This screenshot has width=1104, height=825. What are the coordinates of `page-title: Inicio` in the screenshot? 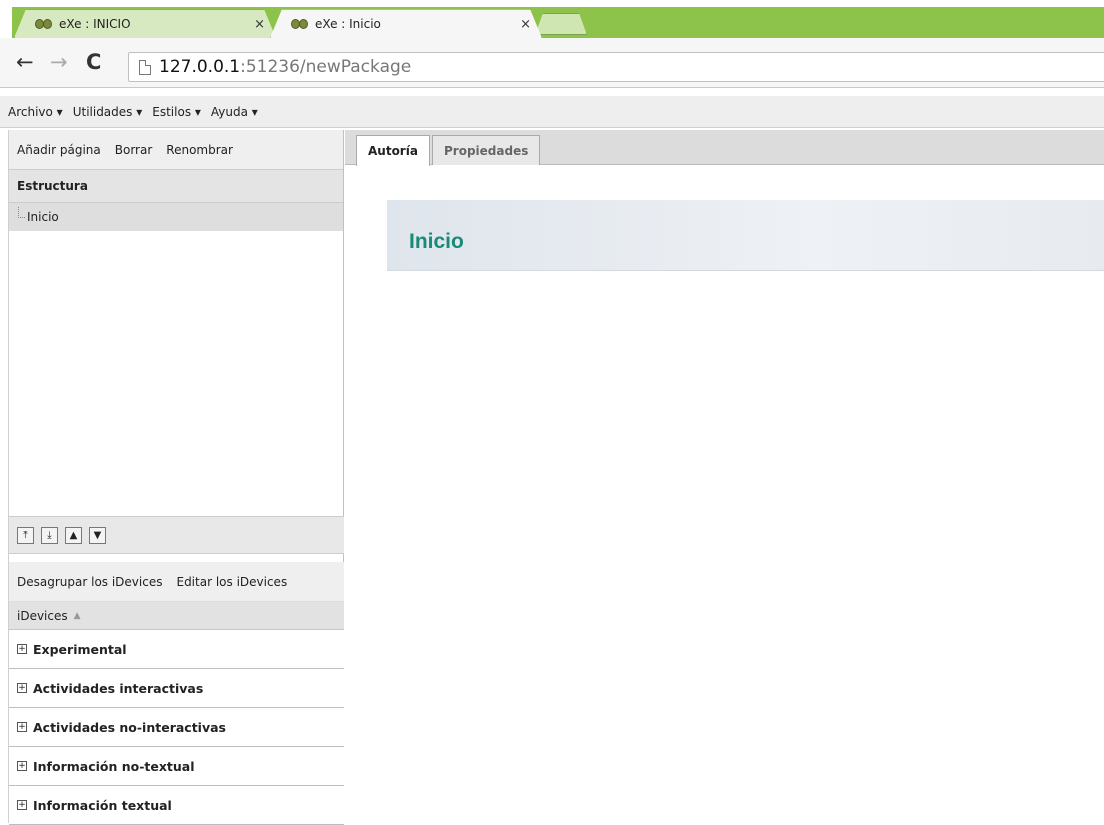 It's located at (436, 241).